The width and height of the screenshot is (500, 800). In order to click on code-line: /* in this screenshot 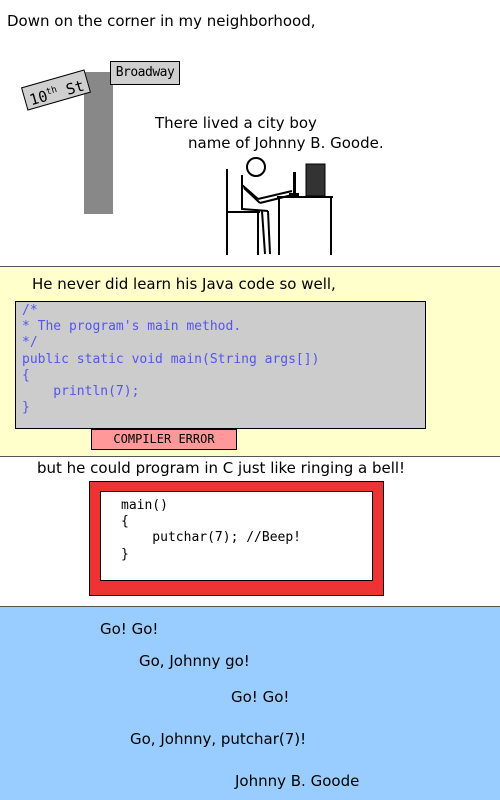, I will do `click(30, 310)`.